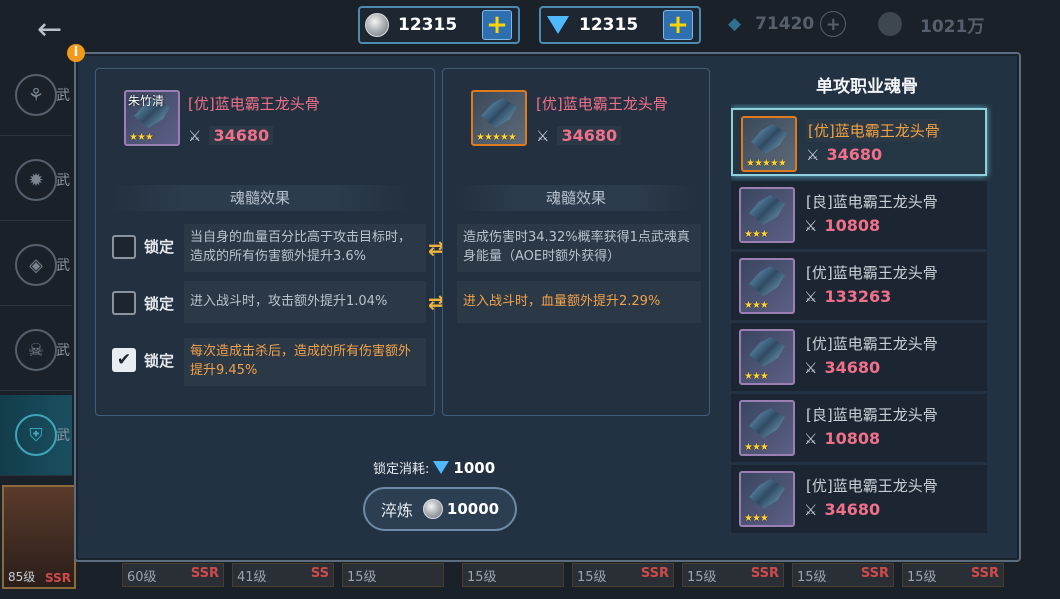 This screenshot has height=599, width=1060. Describe the element at coordinates (36, 435) in the screenshot. I see `bg-nav-item-active: ⛨ 武` at that location.